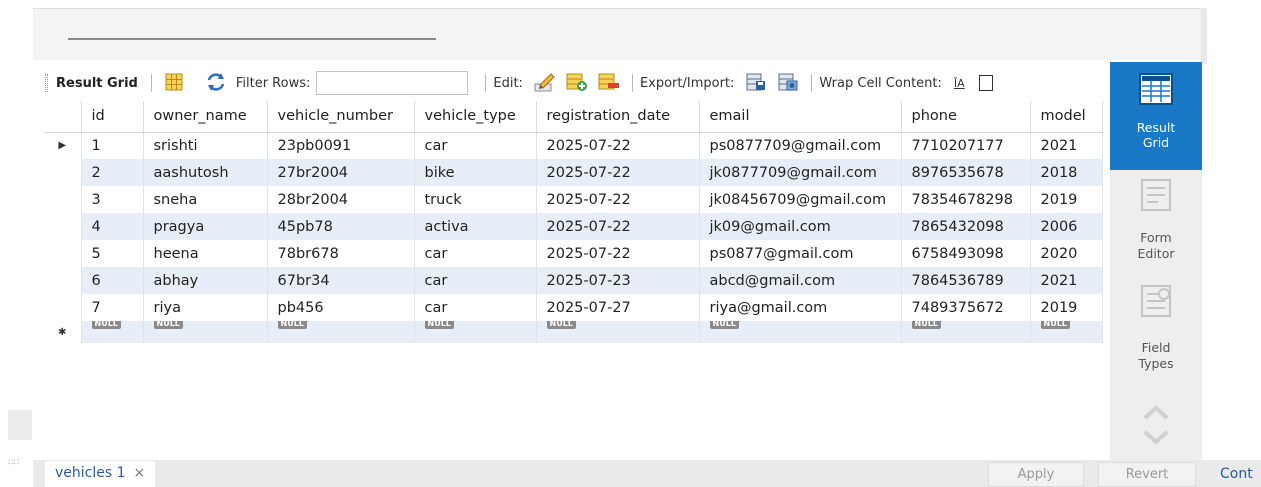 Image resolution: width=1261 pixels, height=487 pixels. I want to click on cell-email: riya@gmail.com, so click(800, 307).